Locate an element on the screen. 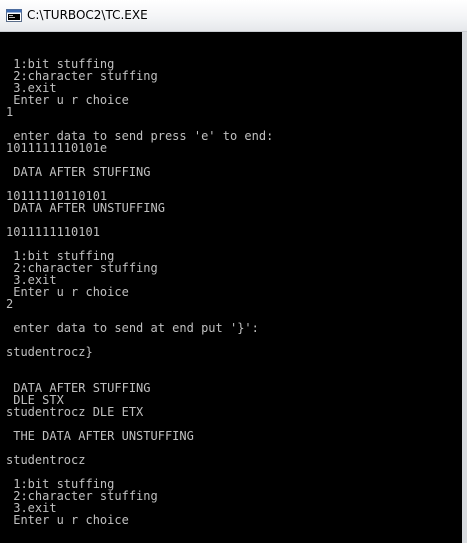 This screenshot has height=543, width=467. console-line: studentrocz is located at coordinates (46, 460).